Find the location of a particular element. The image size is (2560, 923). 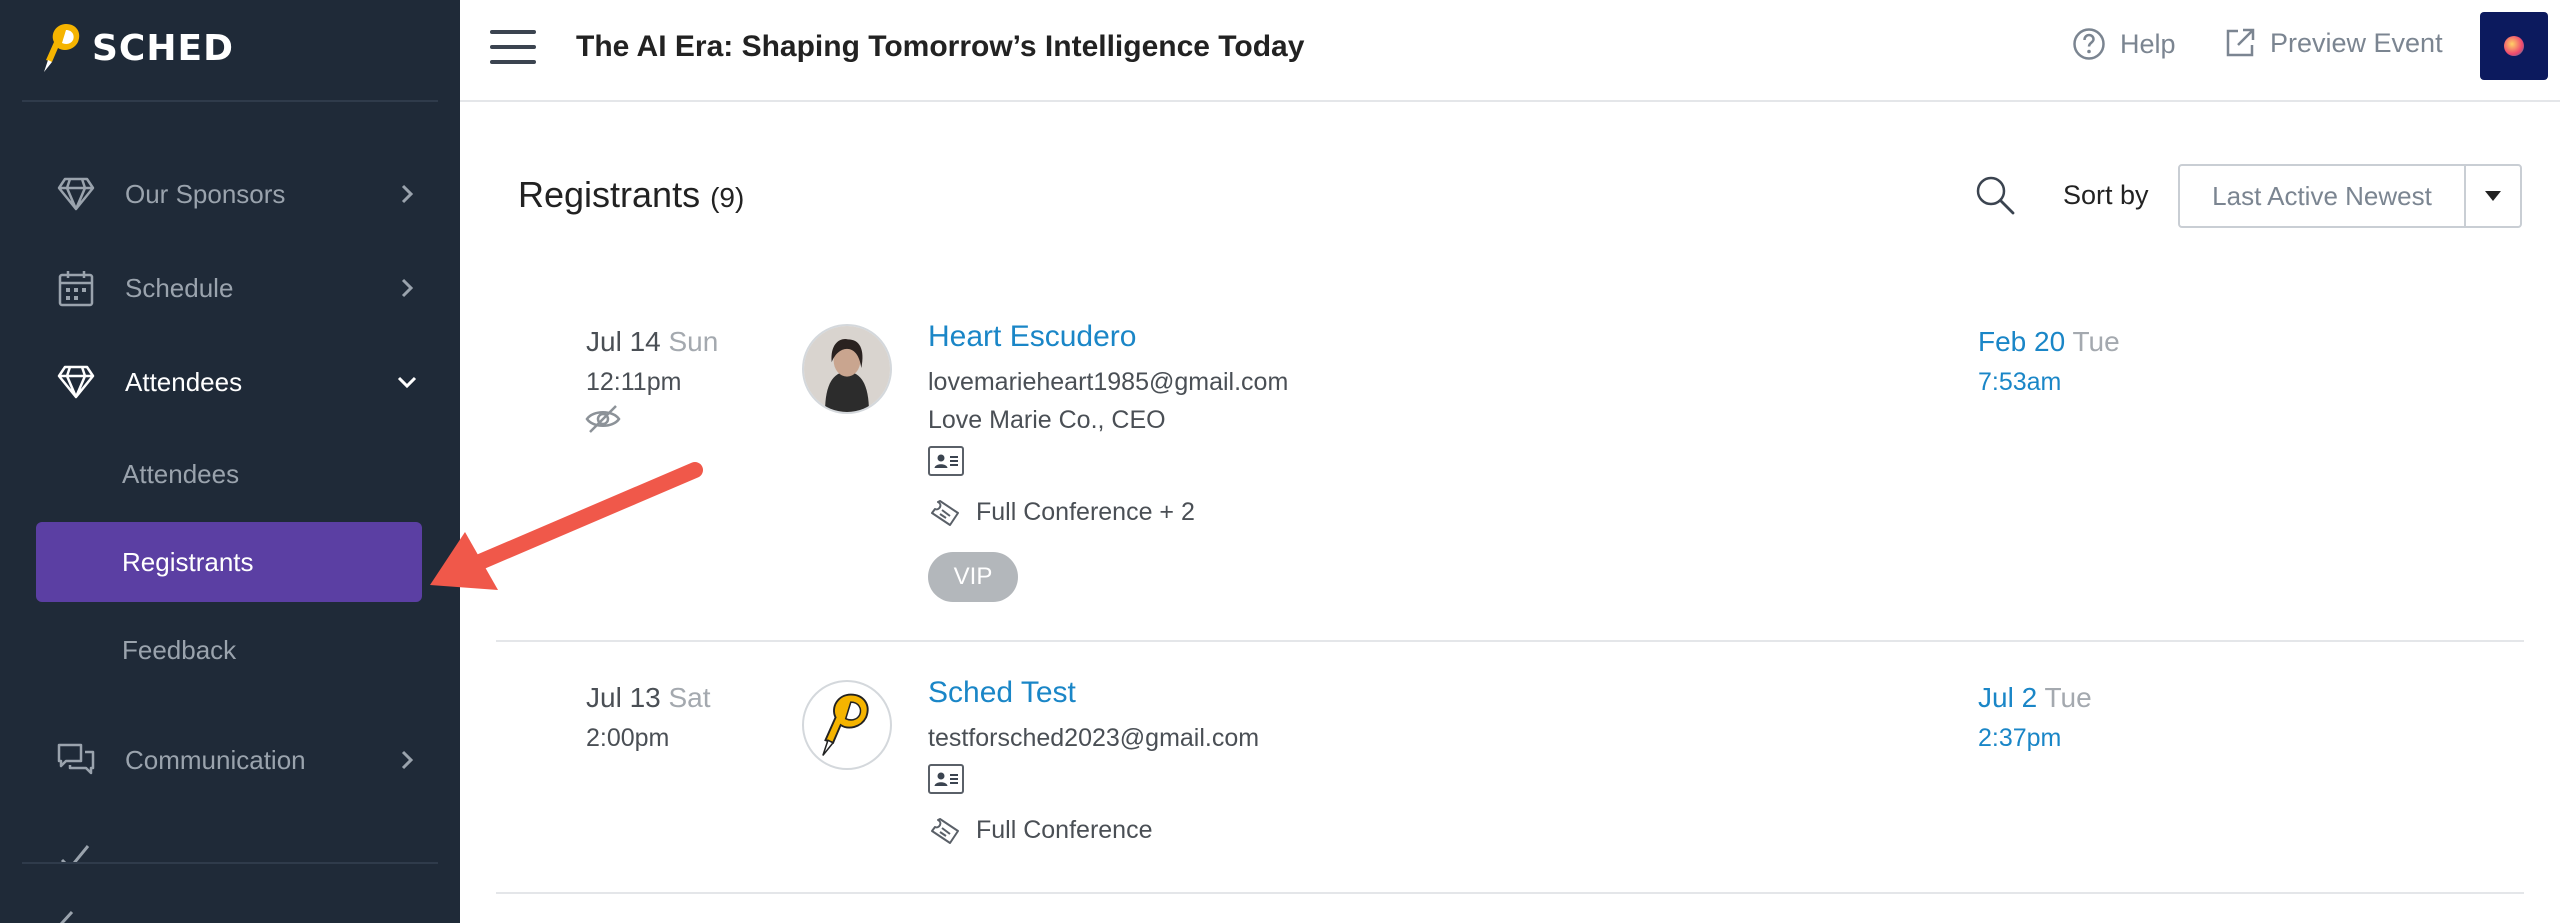

sidebar-subitem-attendees: Attendees is located at coordinates (229, 474).